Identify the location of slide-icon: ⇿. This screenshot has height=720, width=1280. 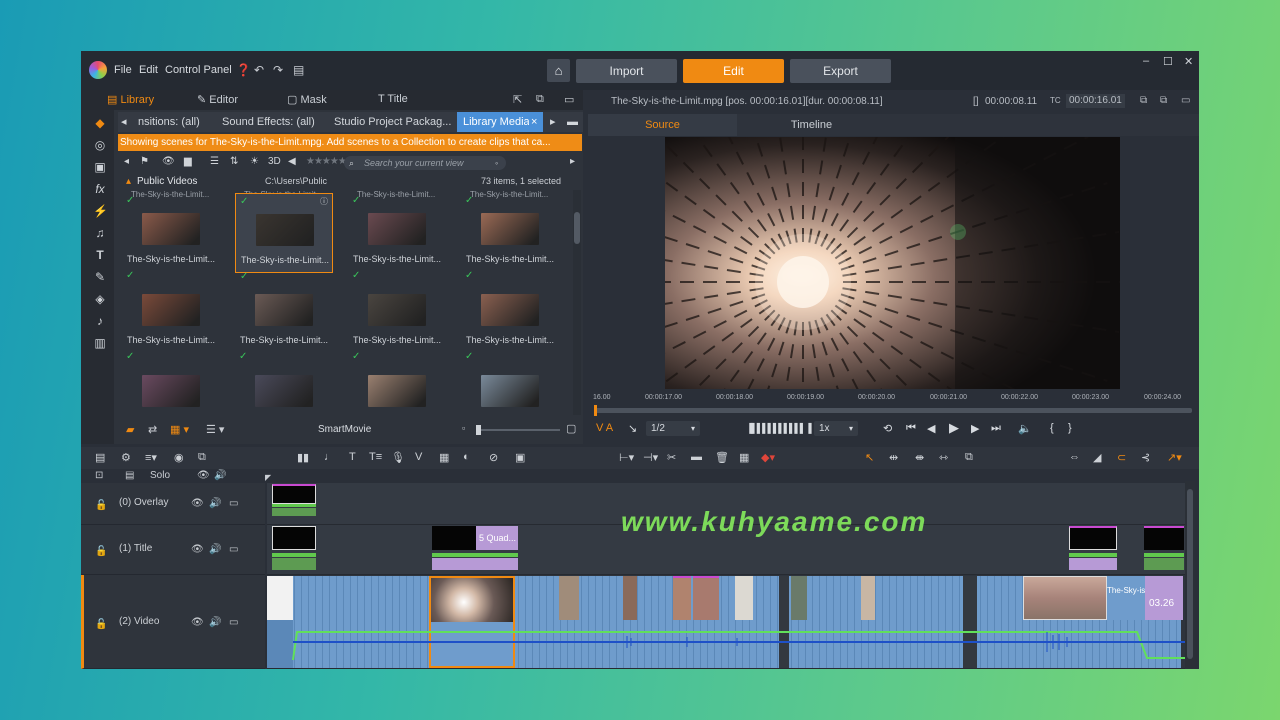
(943, 457).